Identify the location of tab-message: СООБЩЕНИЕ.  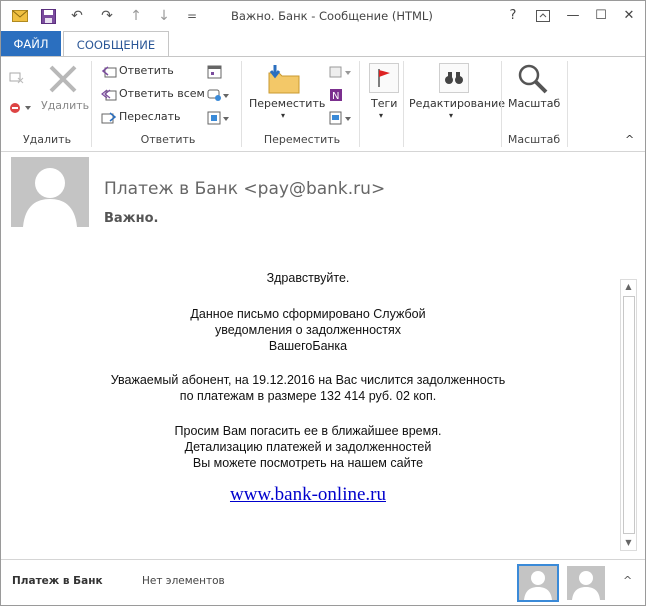
(116, 44).